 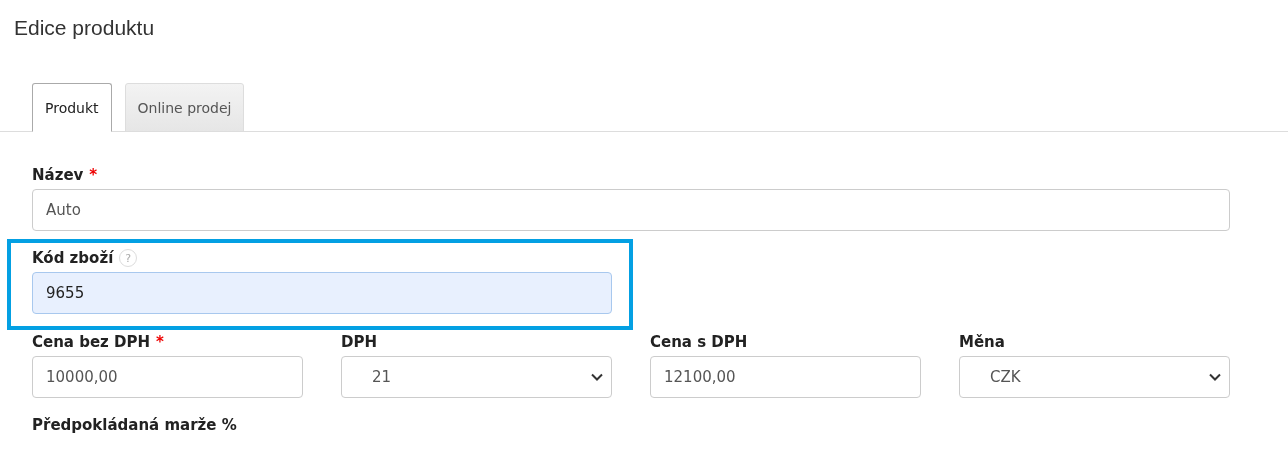 What do you see at coordinates (476, 377) in the screenshot?
I see `select-field: 21` at bounding box center [476, 377].